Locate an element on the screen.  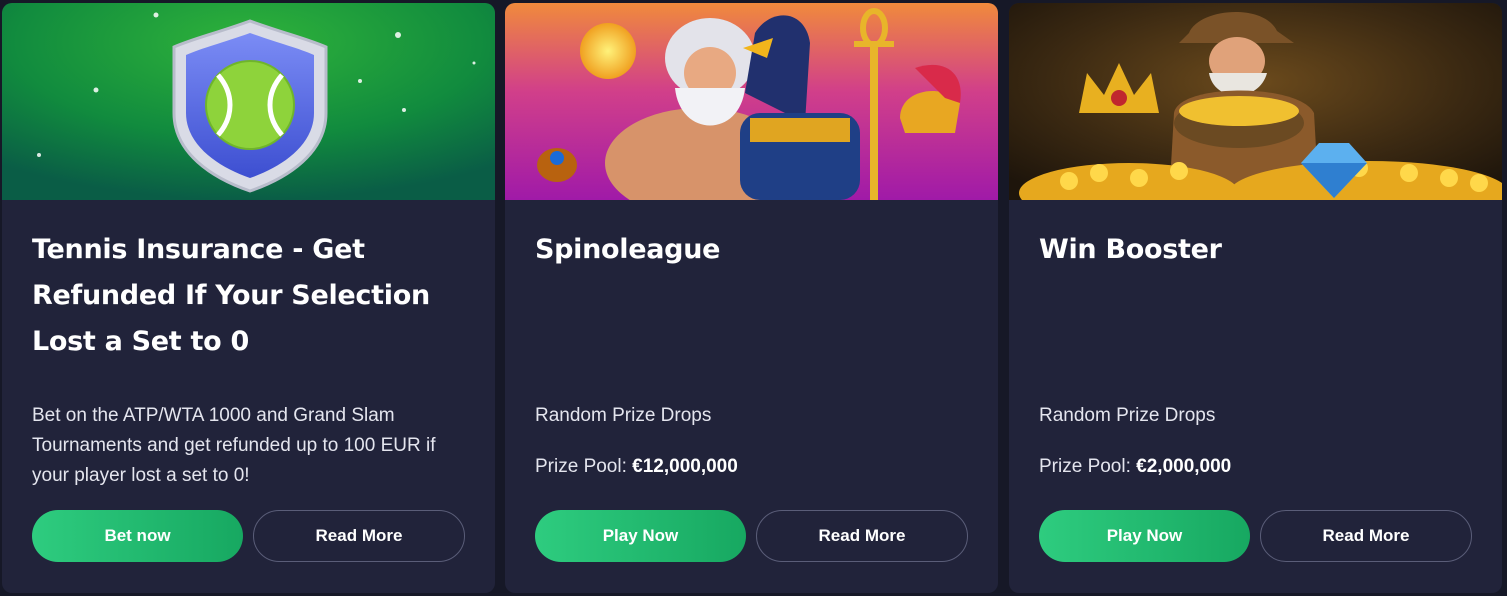
promo-banner-tennis is located at coordinates (248, 101).